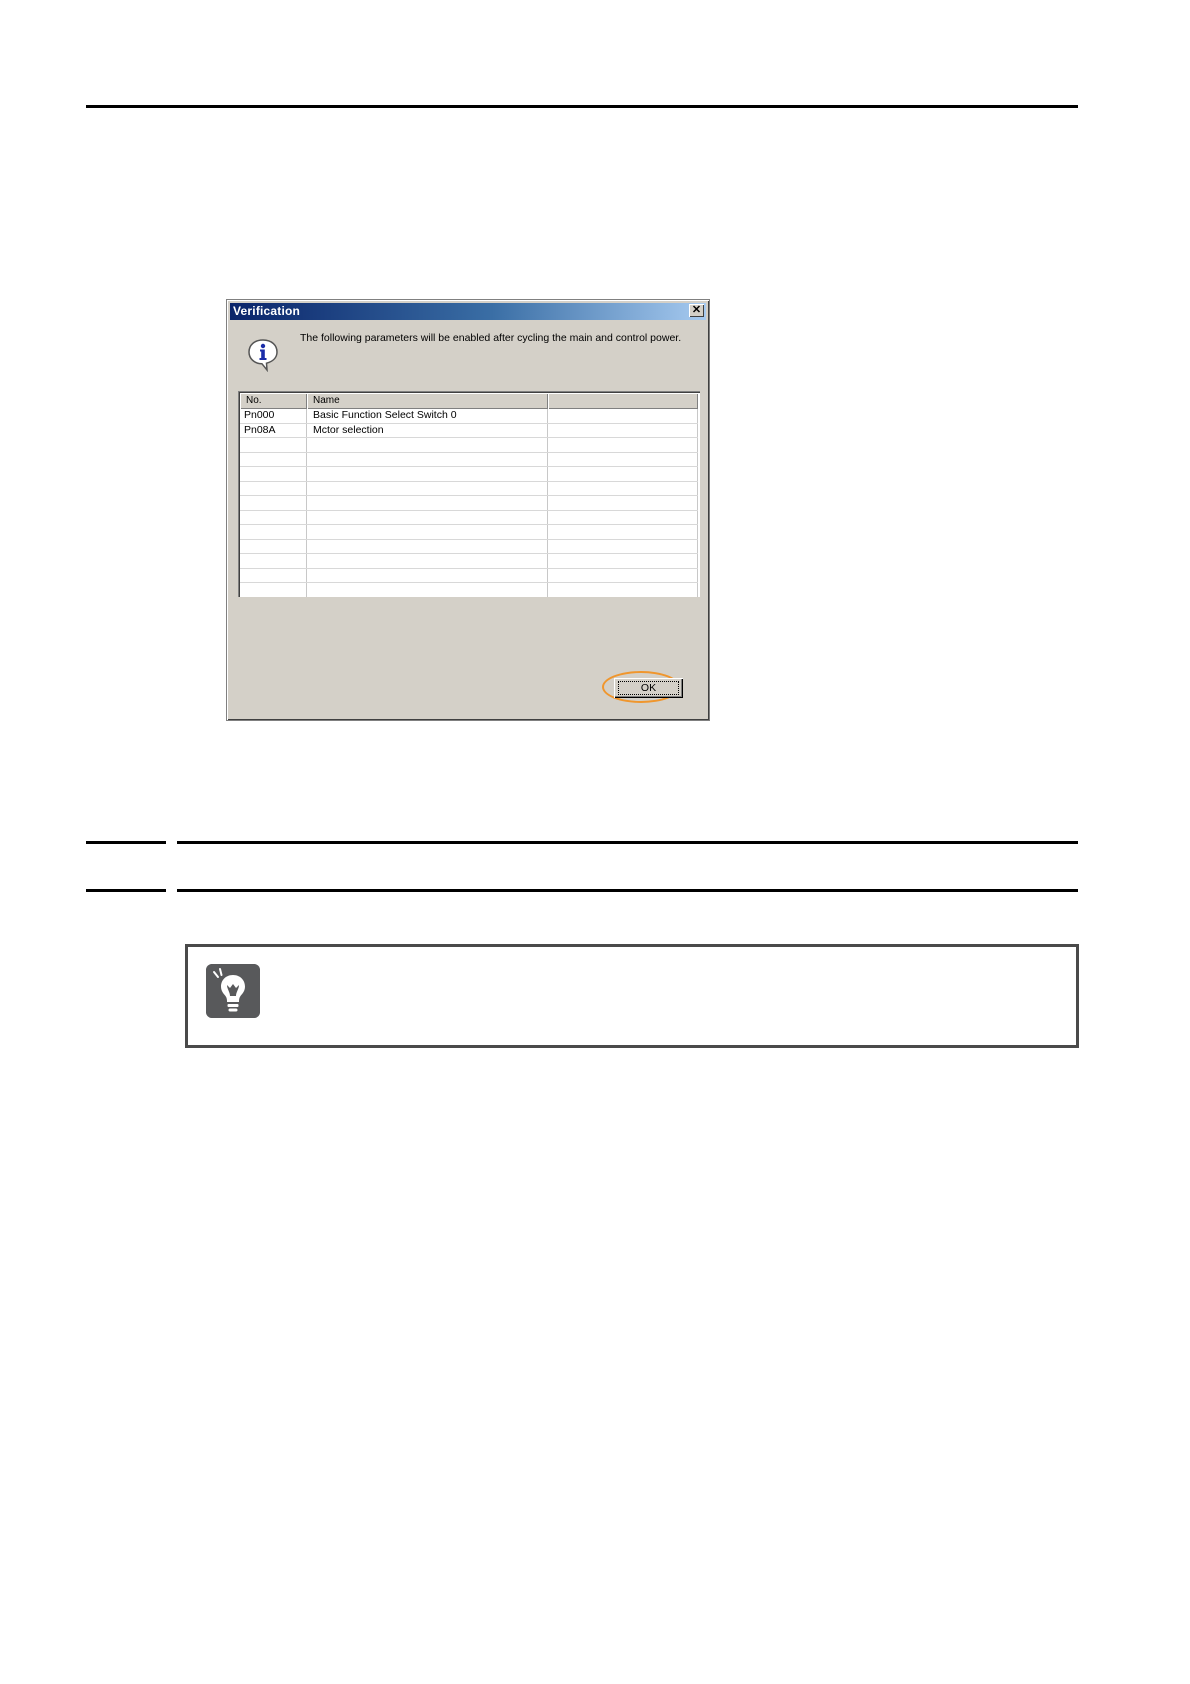 This screenshot has width=1190, height=1684. Describe the element at coordinates (233, 991) in the screenshot. I see `lightbulb-icon` at that location.